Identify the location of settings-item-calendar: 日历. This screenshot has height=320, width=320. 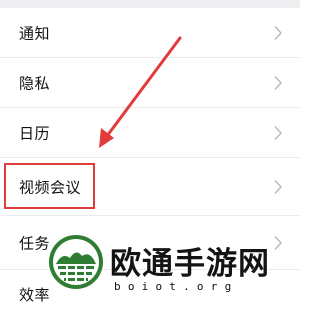
(150, 133).